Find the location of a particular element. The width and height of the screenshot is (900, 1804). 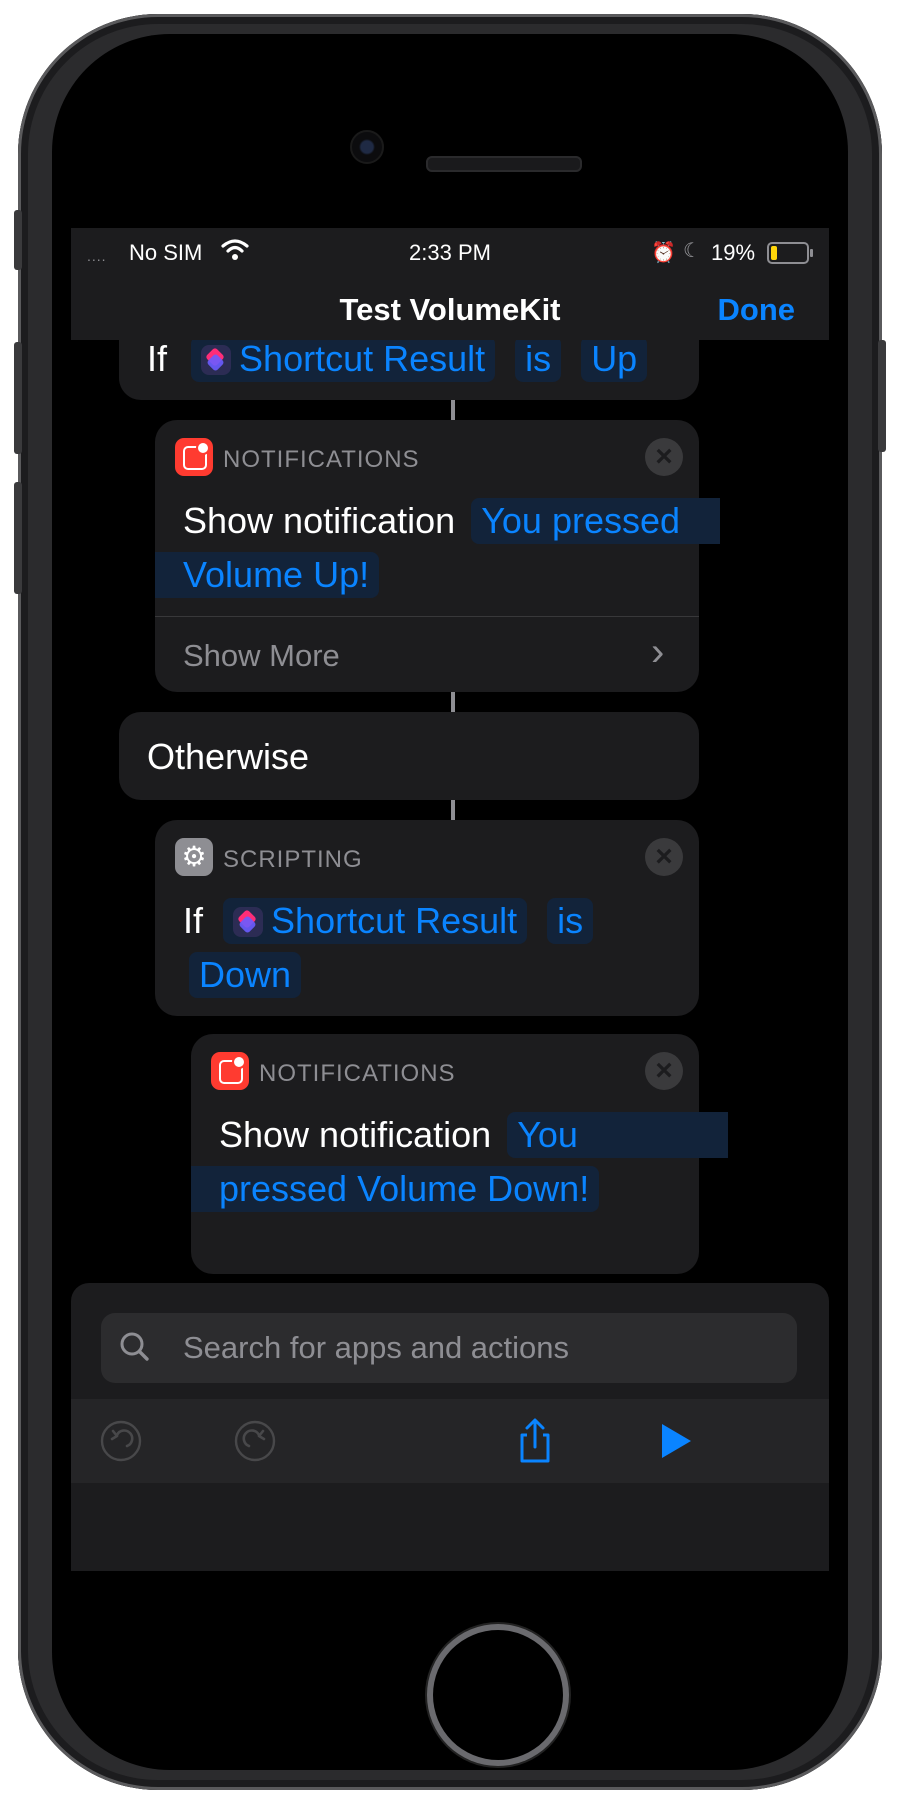

page-title: Test VolumeKit is located at coordinates (450, 309).